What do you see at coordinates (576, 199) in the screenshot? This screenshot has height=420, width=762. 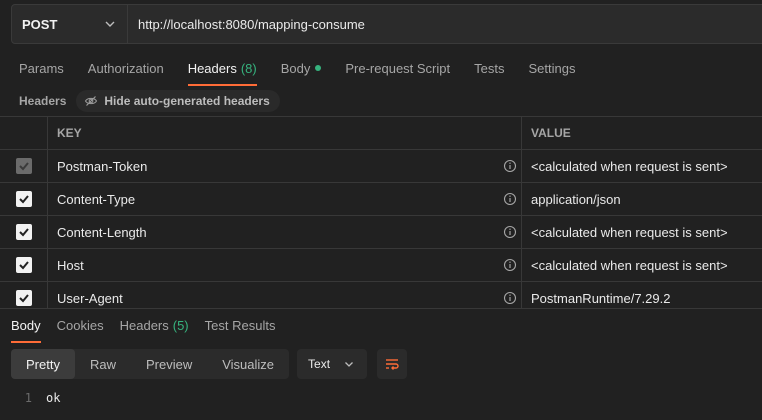 I see `row-value: application/json` at bounding box center [576, 199].